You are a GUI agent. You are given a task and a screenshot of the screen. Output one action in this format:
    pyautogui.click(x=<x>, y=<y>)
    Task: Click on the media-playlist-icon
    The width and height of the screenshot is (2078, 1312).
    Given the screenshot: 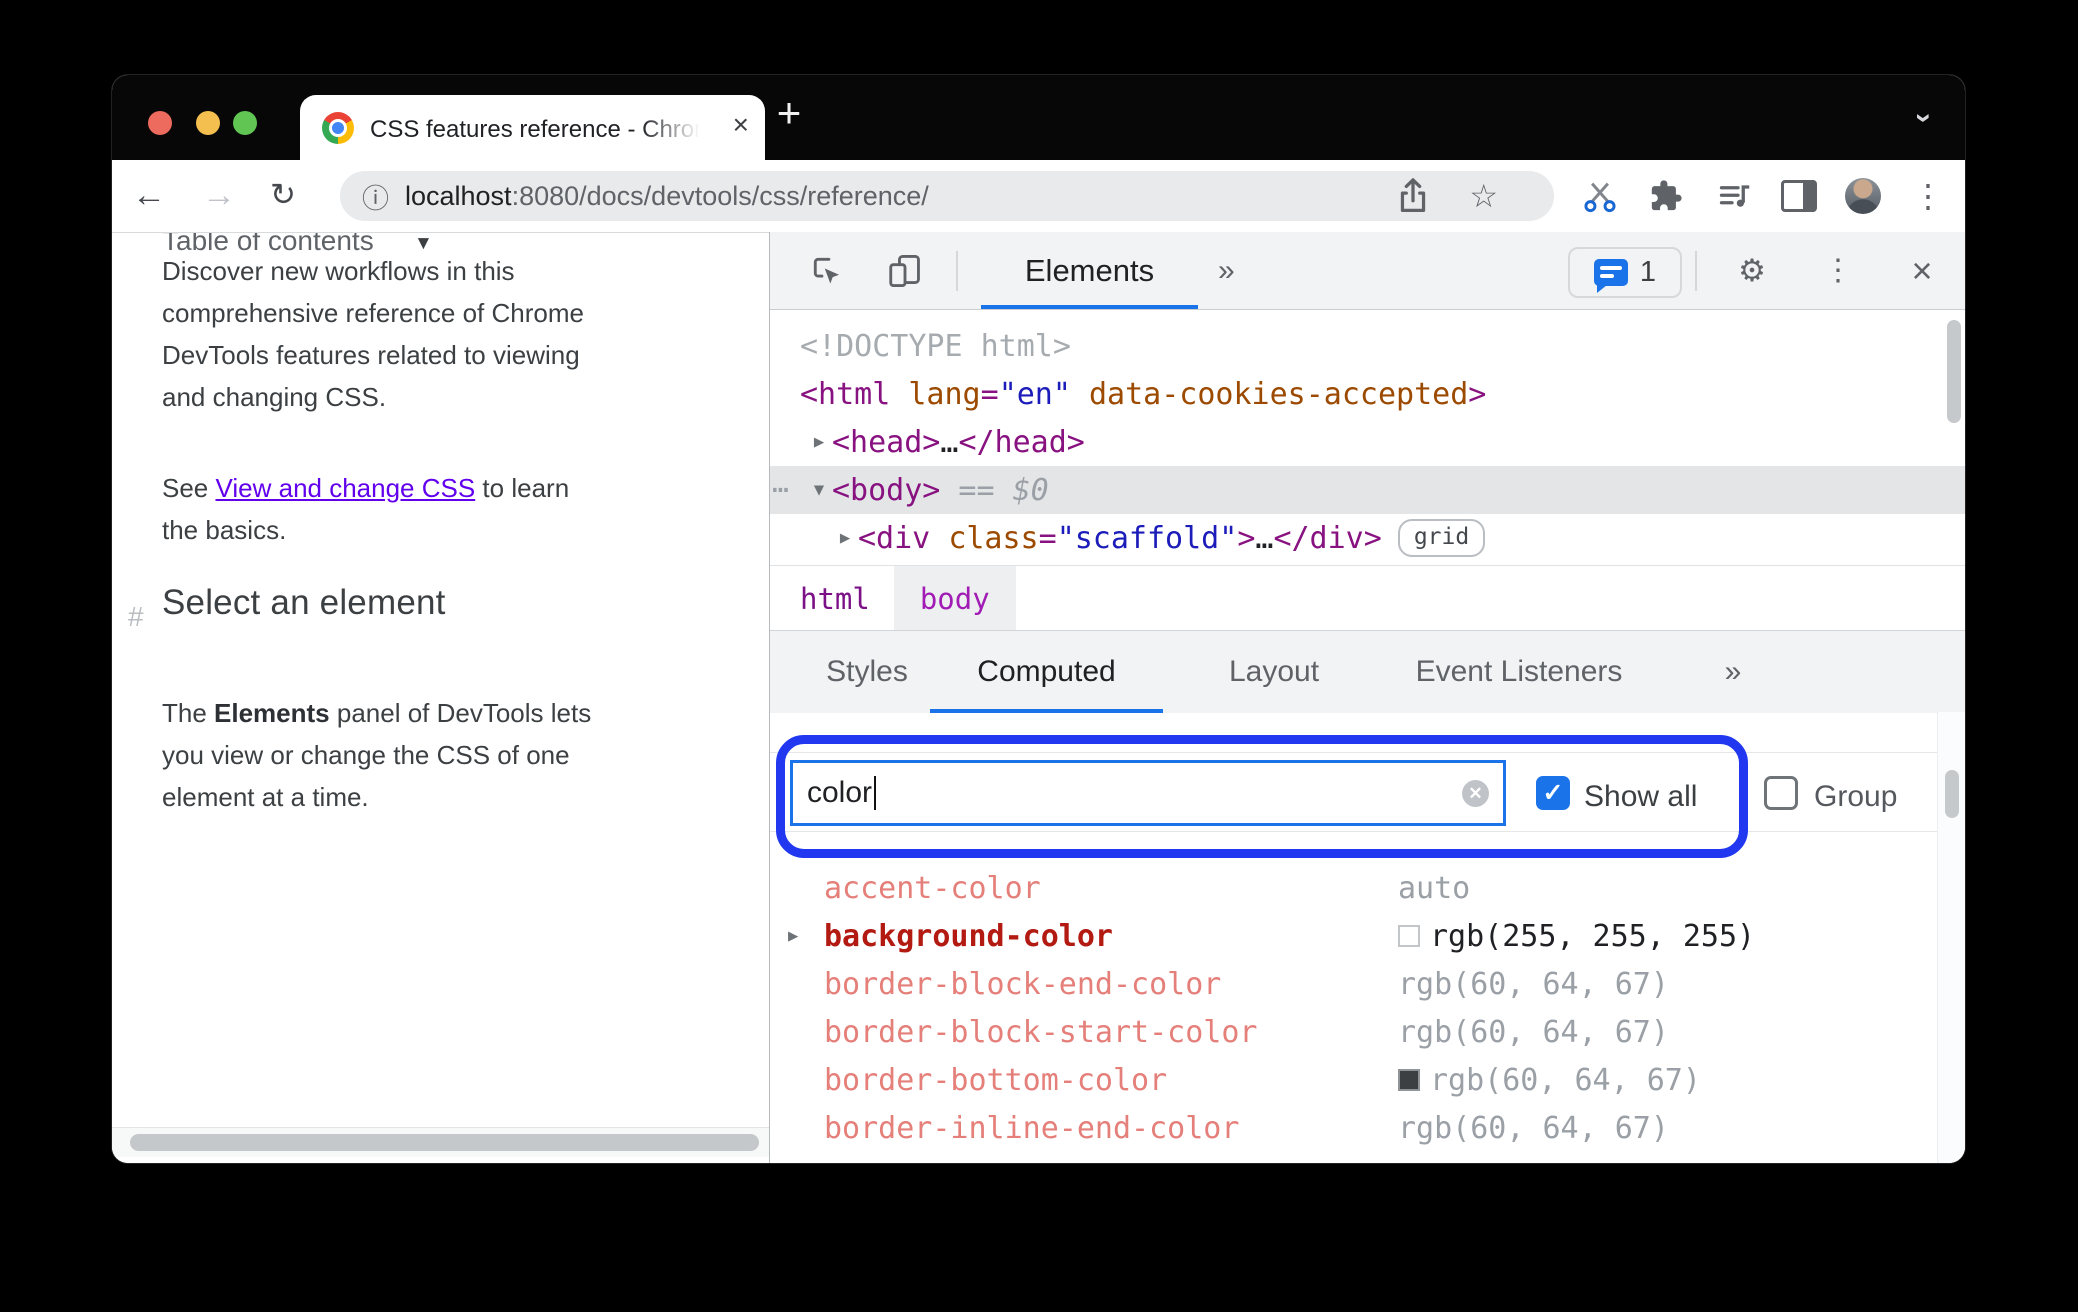 What is the action you would take?
    pyautogui.click(x=1735, y=196)
    